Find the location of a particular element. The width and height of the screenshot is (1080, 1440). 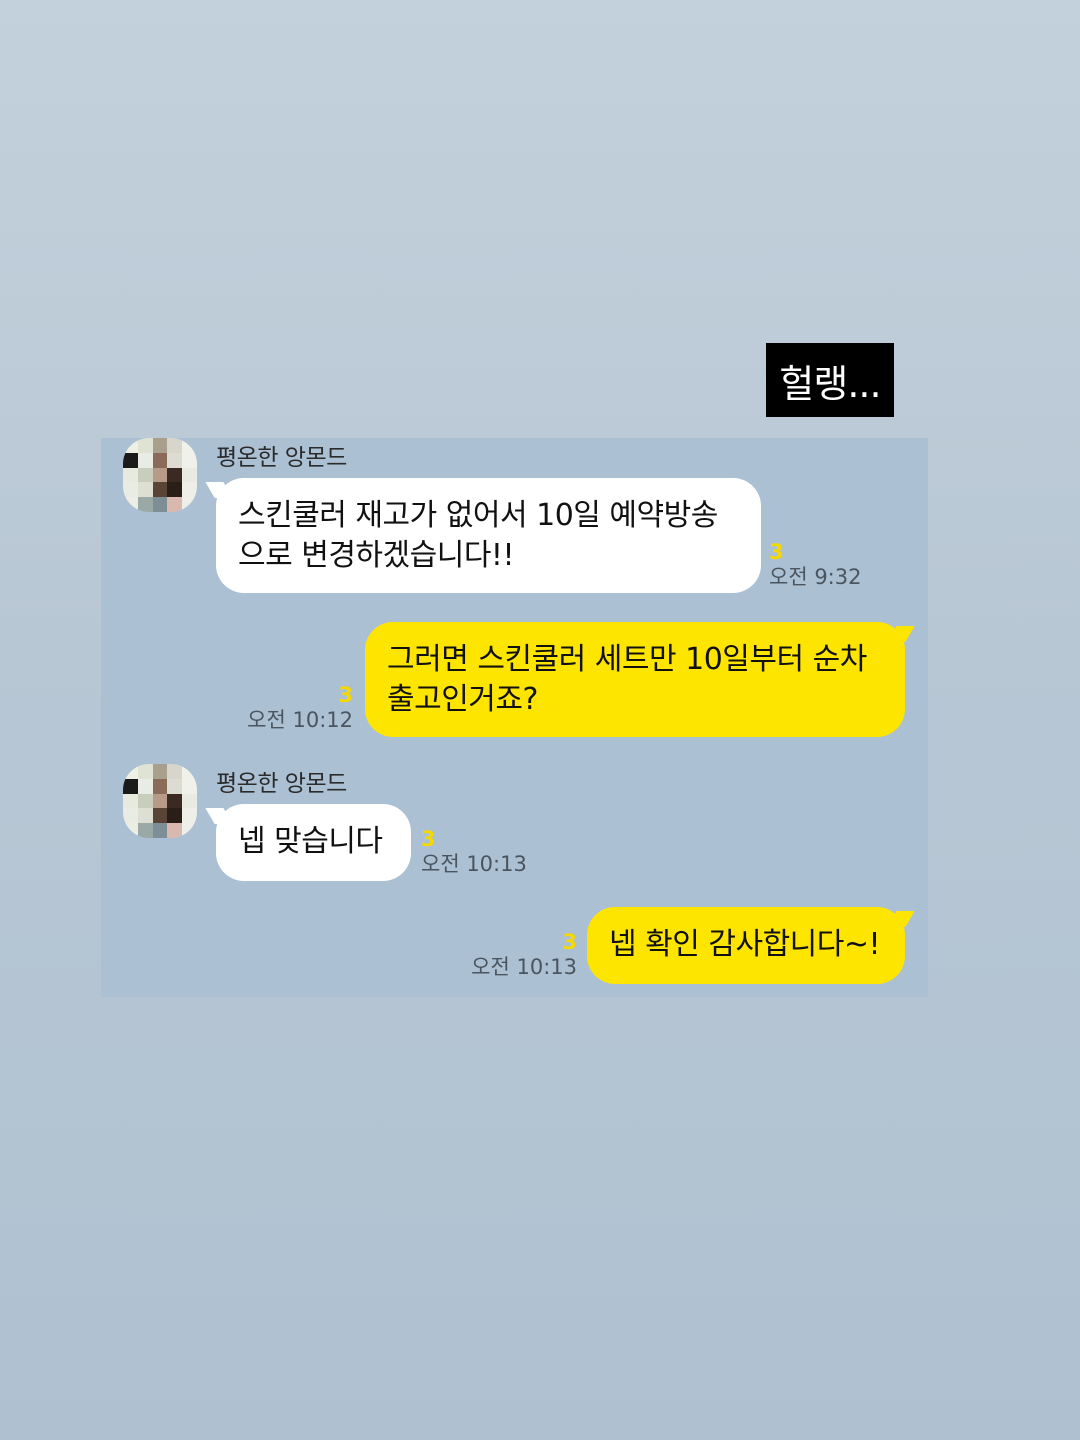

incoming-message-bubble: 넵 맞습니다 is located at coordinates (313, 842).